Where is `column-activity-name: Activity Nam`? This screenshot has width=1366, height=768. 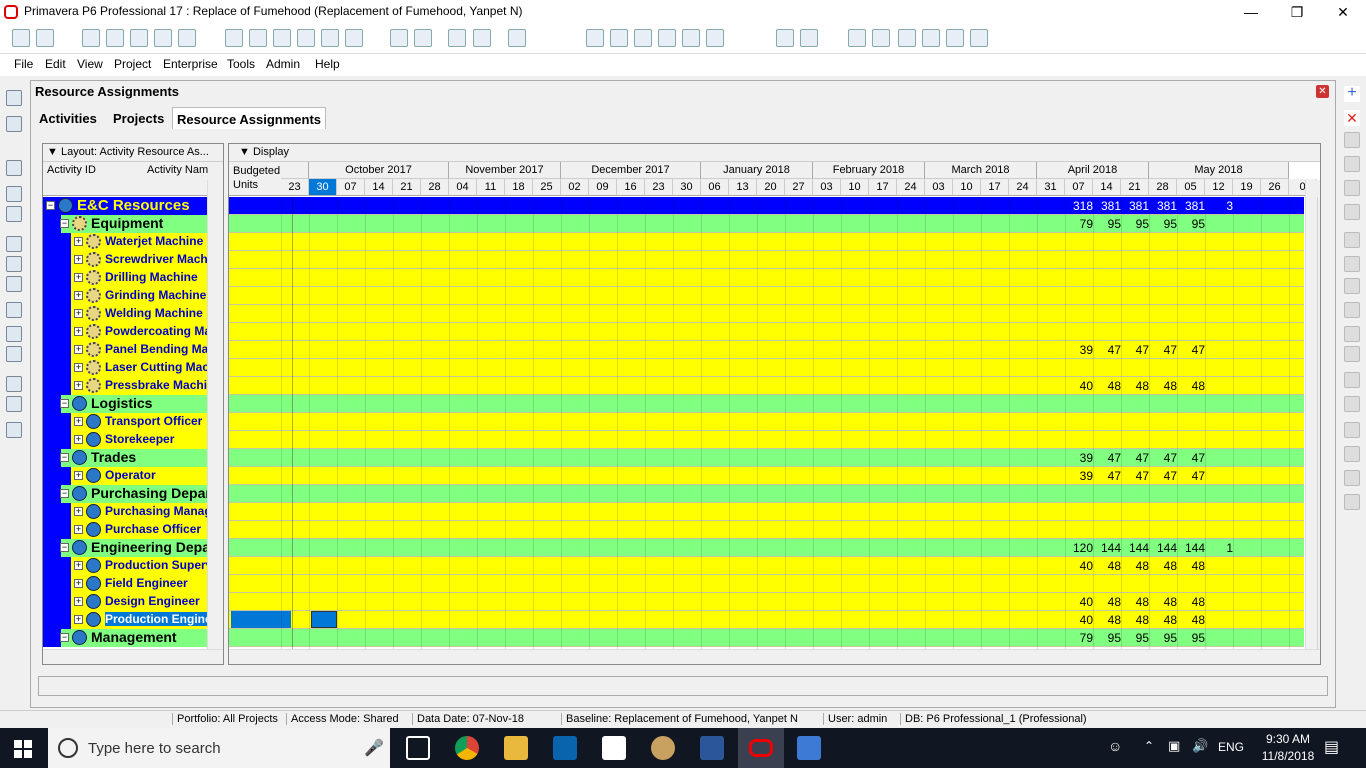 column-activity-name: Activity Nam is located at coordinates (177, 170).